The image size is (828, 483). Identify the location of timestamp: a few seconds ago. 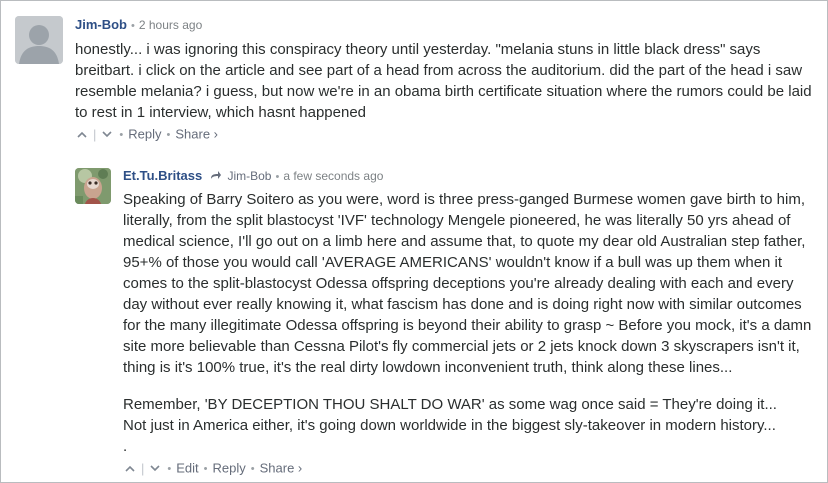
(333, 176).